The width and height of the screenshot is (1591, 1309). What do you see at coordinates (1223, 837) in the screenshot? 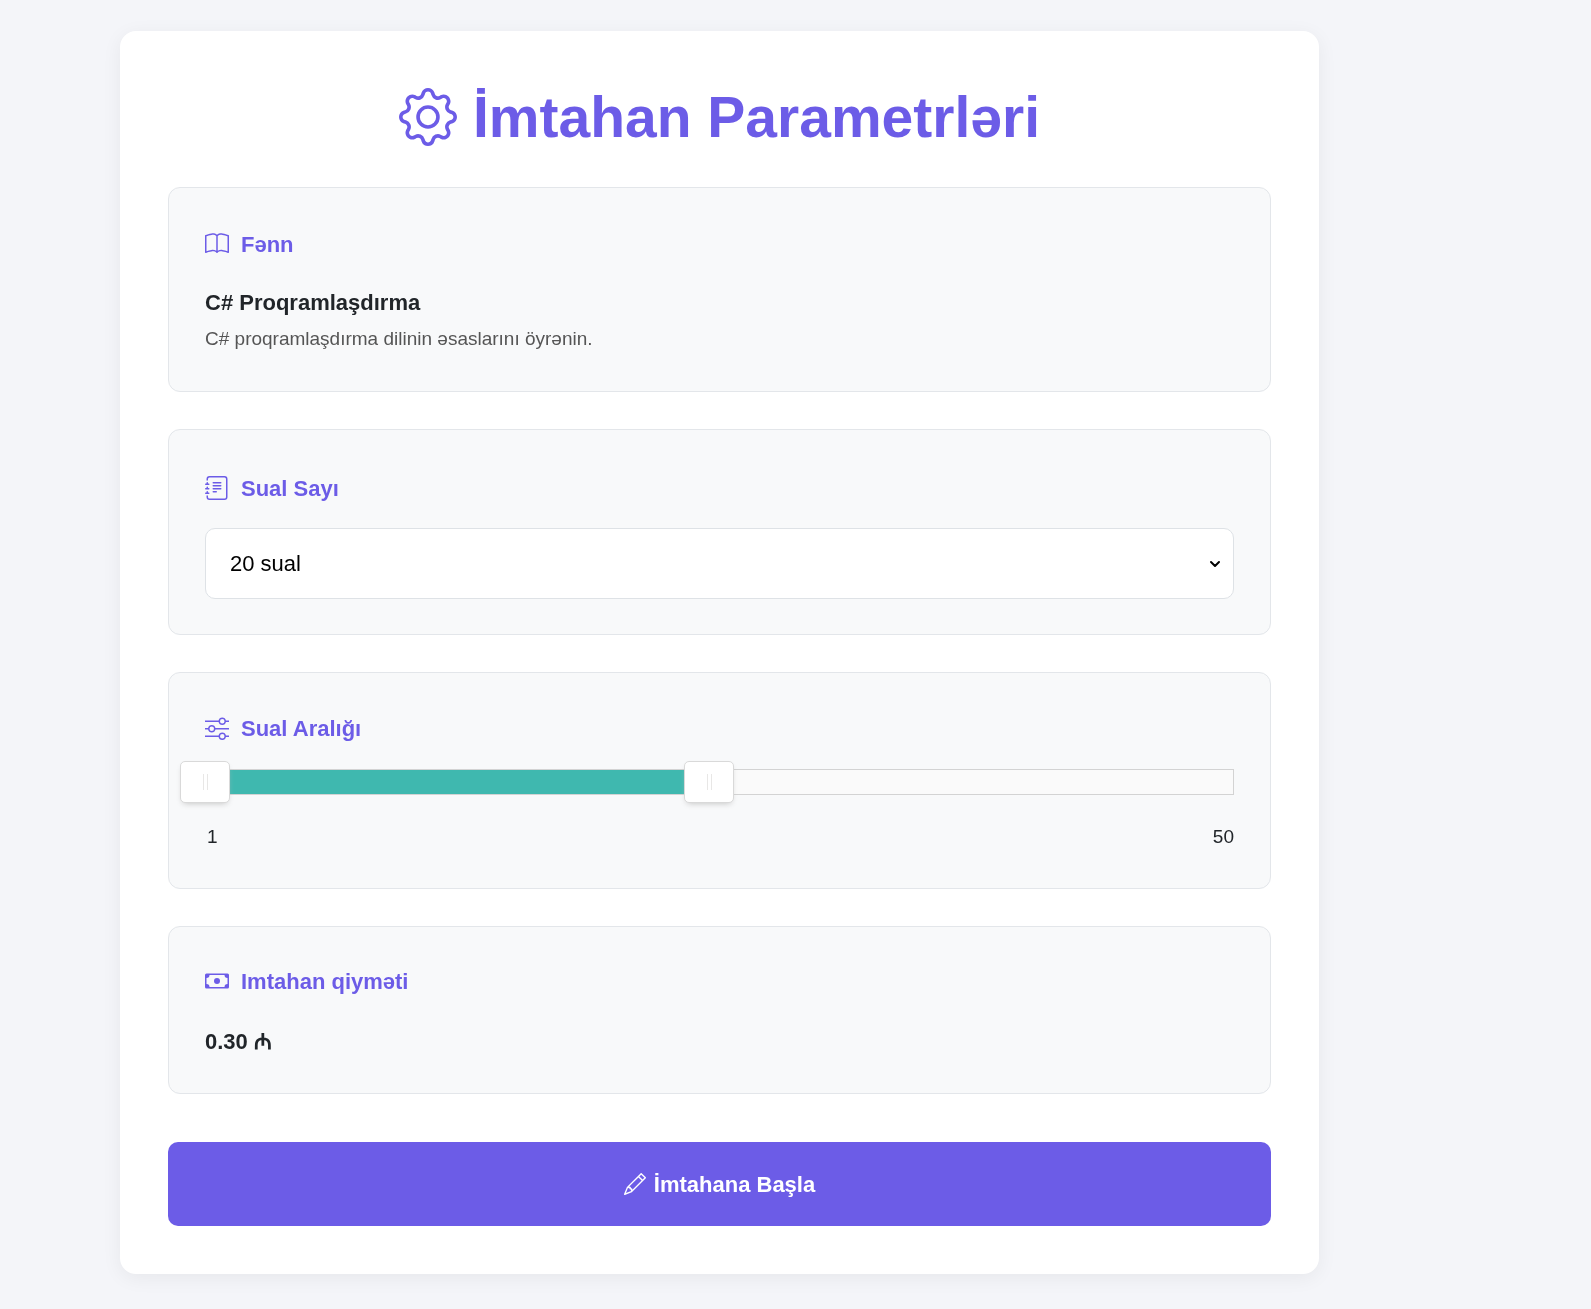
I see `range-max-label: 50` at bounding box center [1223, 837].